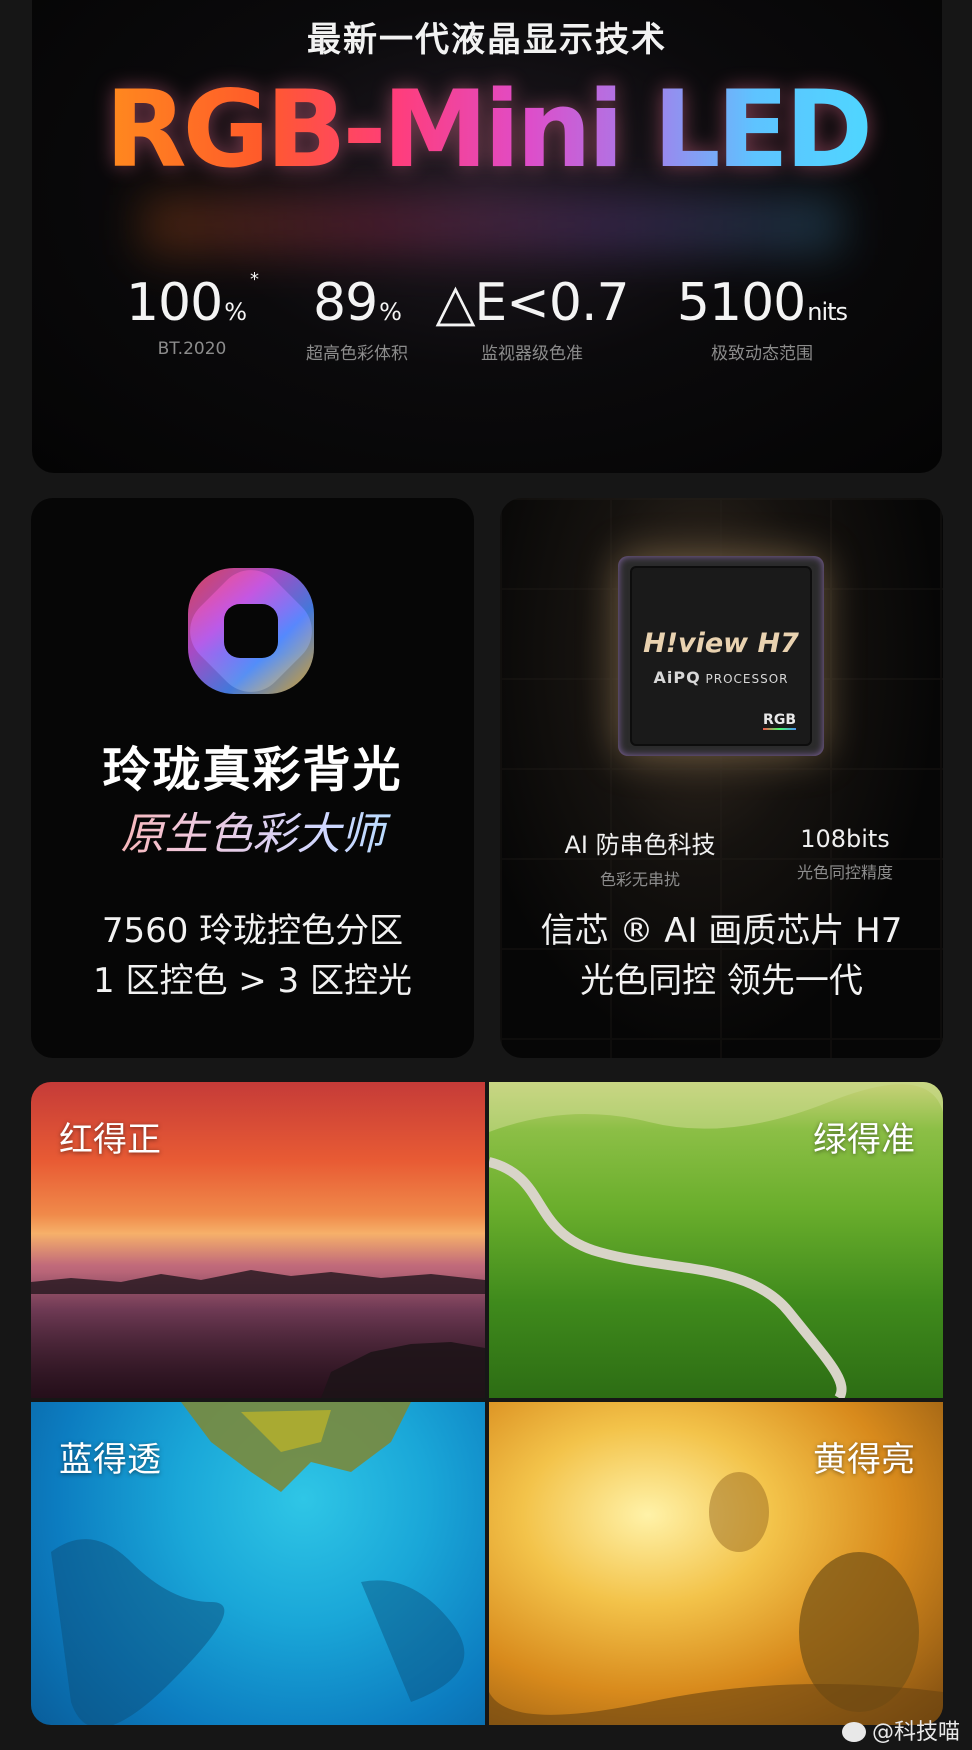 This screenshot has height=1750, width=972. Describe the element at coordinates (345, 303) in the screenshot. I see `stat-value: 89` at that location.